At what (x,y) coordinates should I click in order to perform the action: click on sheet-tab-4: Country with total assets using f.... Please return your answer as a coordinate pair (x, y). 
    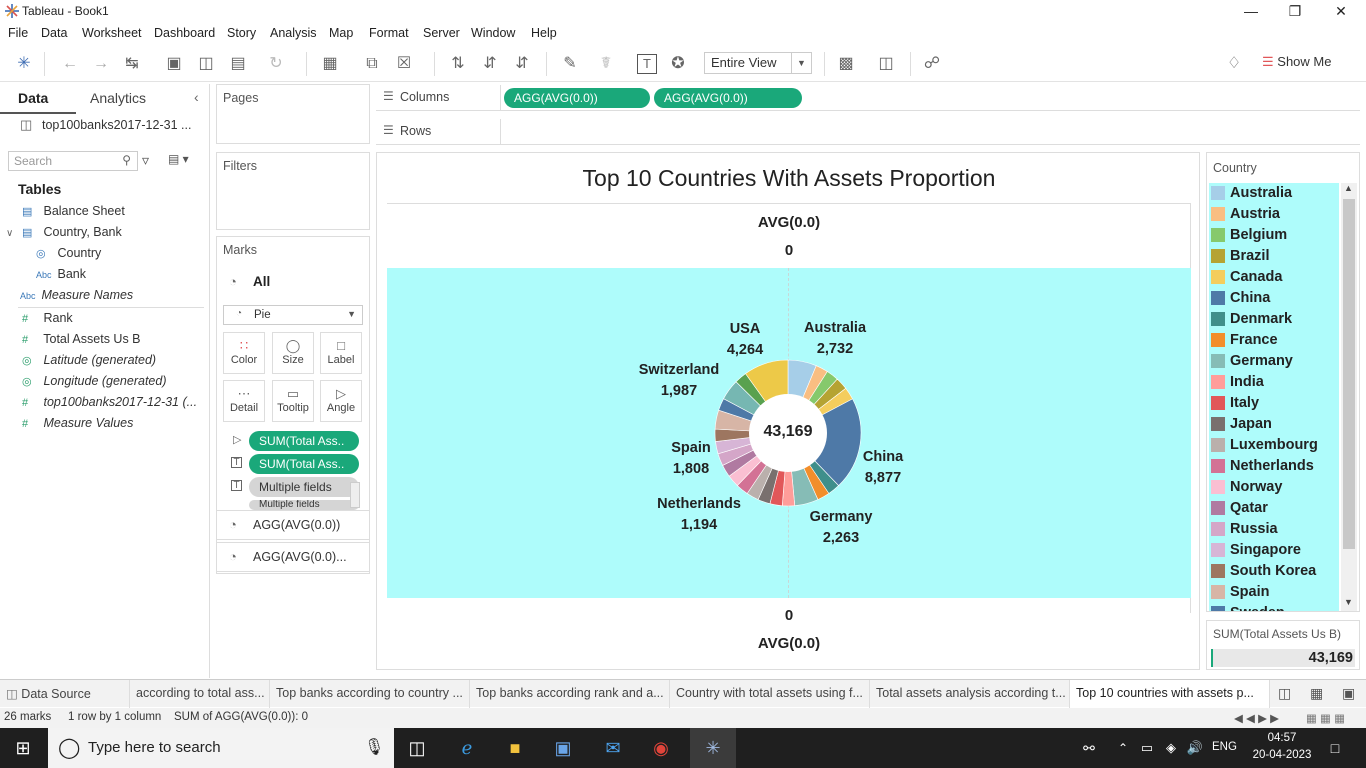
    Looking at the image, I should click on (770, 694).